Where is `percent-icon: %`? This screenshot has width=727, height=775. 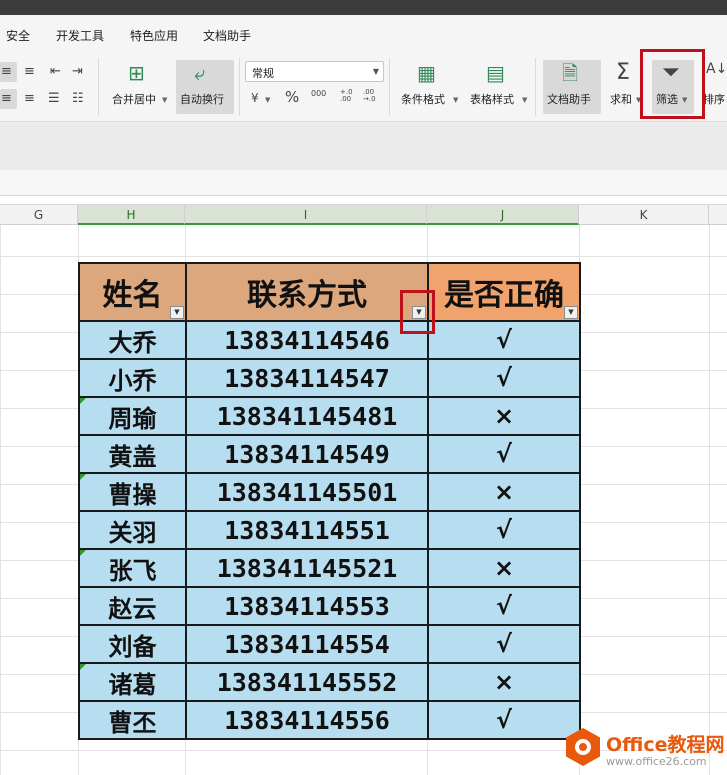 percent-icon: % is located at coordinates (292, 97).